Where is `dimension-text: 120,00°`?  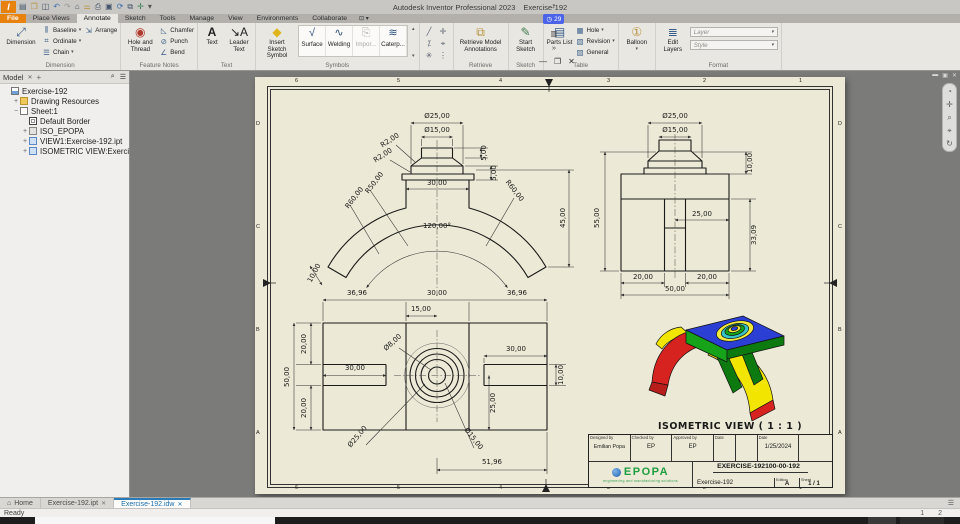
dimension-text: 120,00° is located at coordinates (437, 226).